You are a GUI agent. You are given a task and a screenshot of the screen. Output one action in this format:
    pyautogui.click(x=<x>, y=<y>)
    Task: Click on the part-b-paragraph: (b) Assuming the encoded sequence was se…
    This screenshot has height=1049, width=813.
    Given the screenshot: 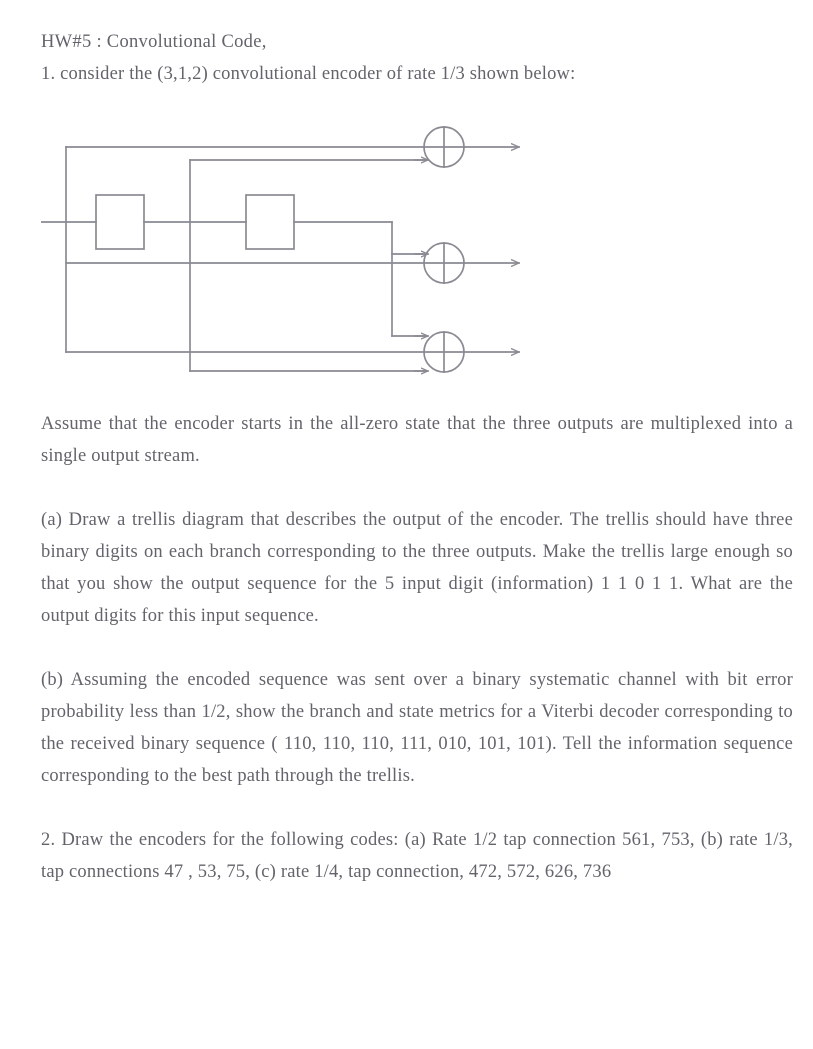 What is the action you would take?
    pyautogui.click(x=417, y=728)
    